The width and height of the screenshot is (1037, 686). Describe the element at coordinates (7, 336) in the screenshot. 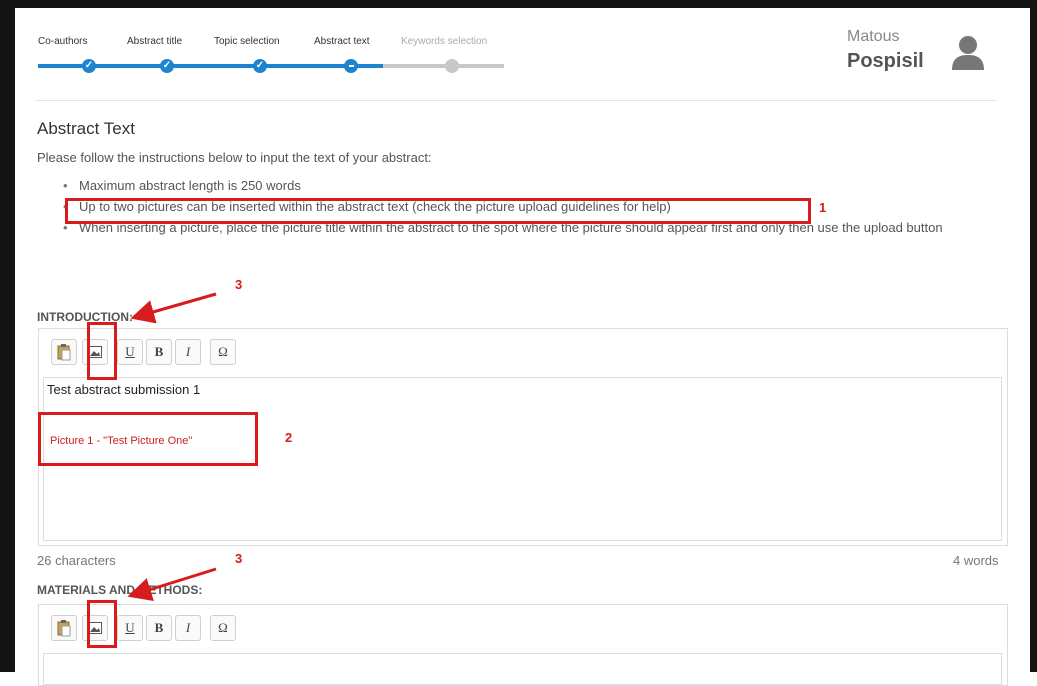

I see `screenshot-frame-left` at that location.